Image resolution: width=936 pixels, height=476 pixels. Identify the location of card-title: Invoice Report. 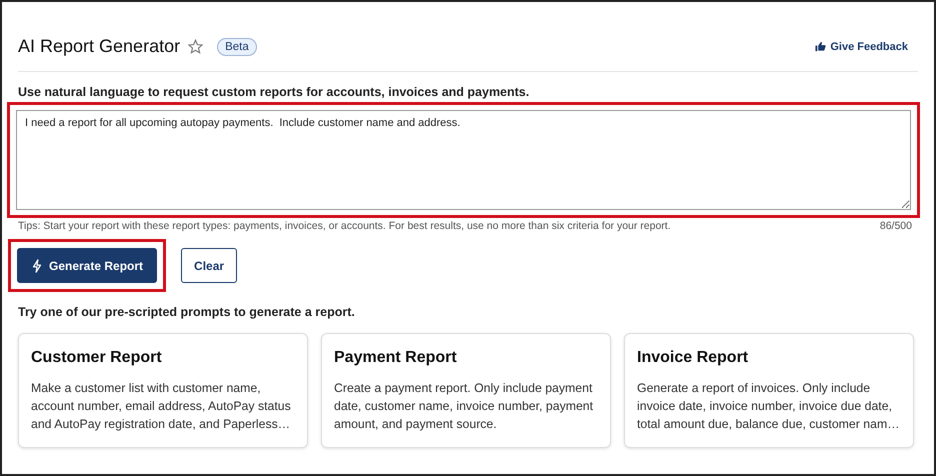
(693, 358).